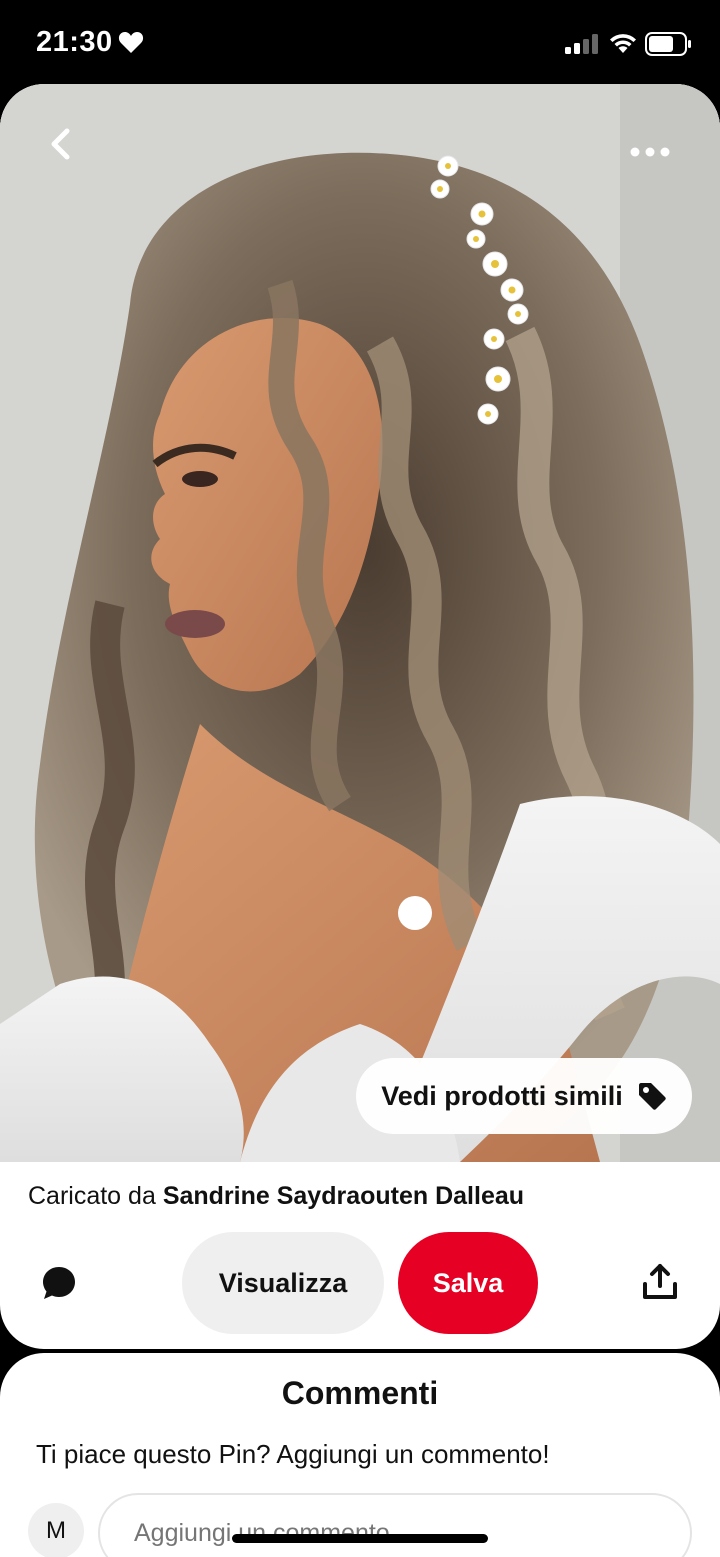  What do you see at coordinates (581, 44) in the screenshot?
I see `signal-icon` at bounding box center [581, 44].